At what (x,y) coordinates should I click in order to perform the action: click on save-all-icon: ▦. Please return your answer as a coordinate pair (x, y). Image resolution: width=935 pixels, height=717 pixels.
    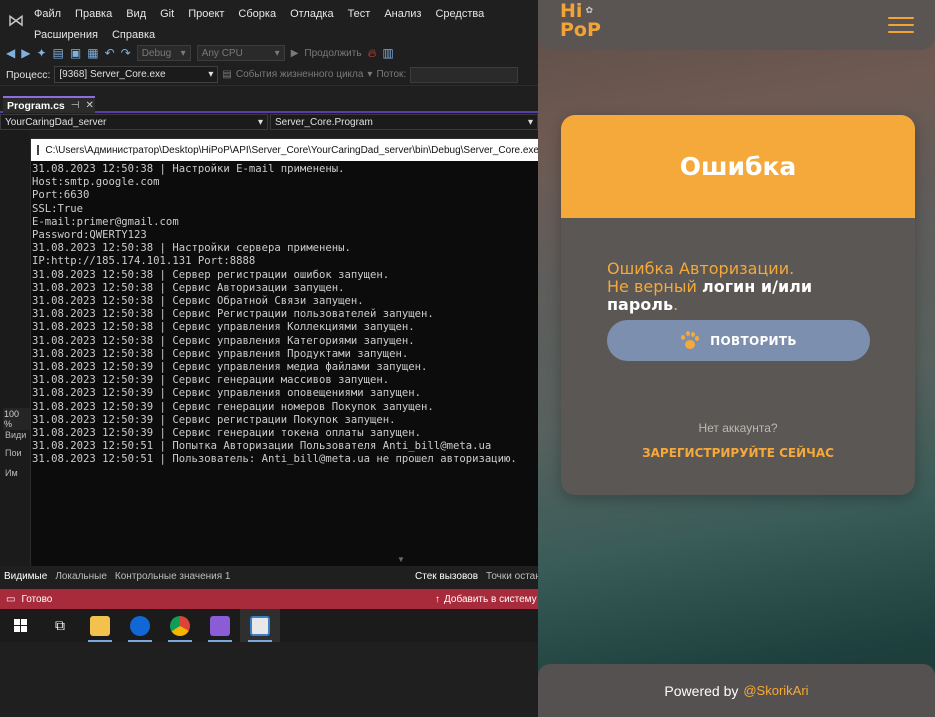
    Looking at the image, I should click on (92, 53).